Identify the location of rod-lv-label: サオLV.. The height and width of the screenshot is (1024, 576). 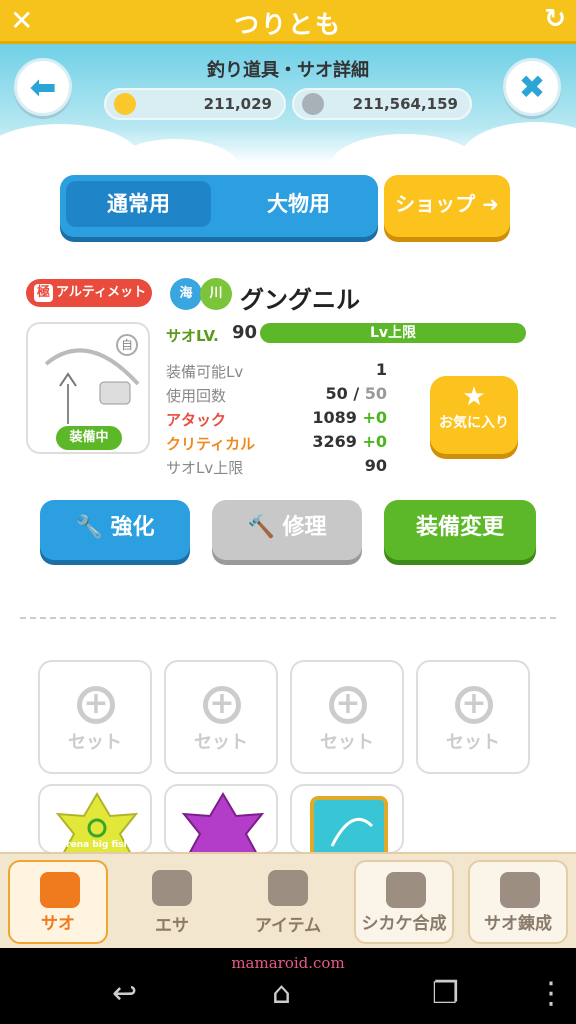
(192, 336).